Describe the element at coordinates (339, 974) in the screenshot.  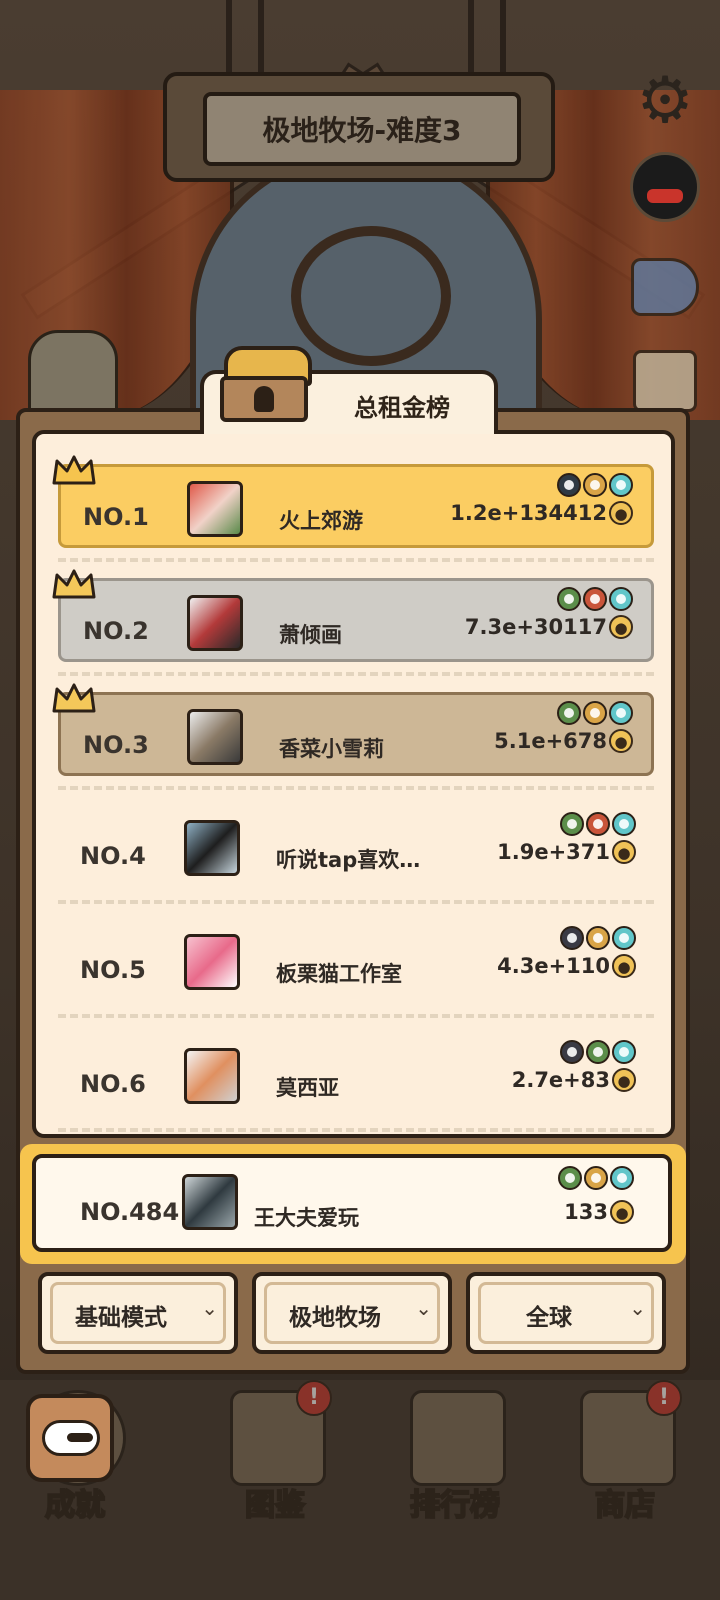
I see `player-name: 板栗猫工作室` at that location.